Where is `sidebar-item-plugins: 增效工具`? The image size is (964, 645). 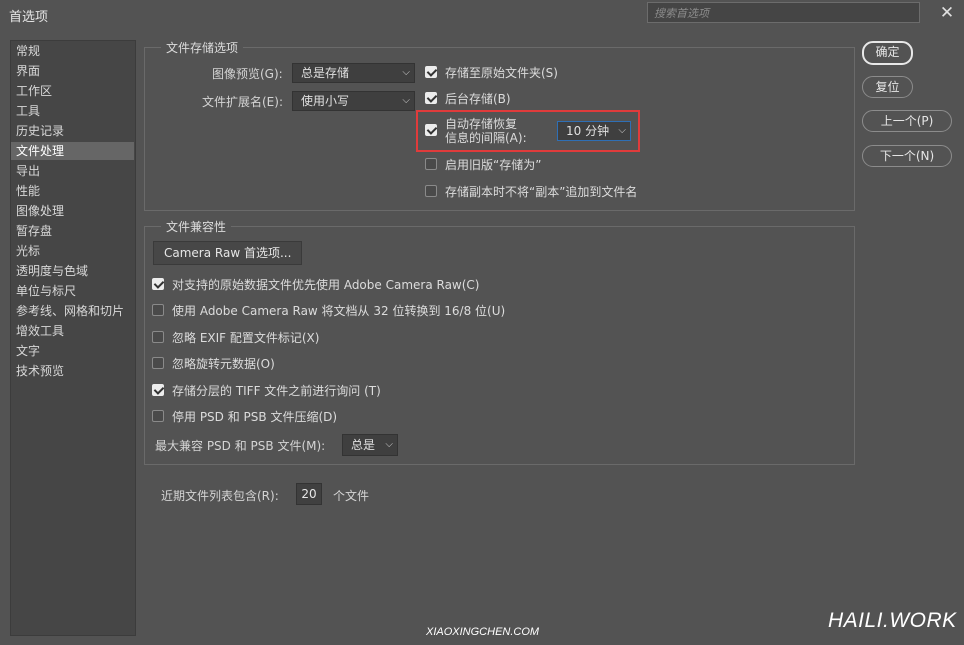
sidebar-item-plugins: 增效工具 is located at coordinates (72, 331).